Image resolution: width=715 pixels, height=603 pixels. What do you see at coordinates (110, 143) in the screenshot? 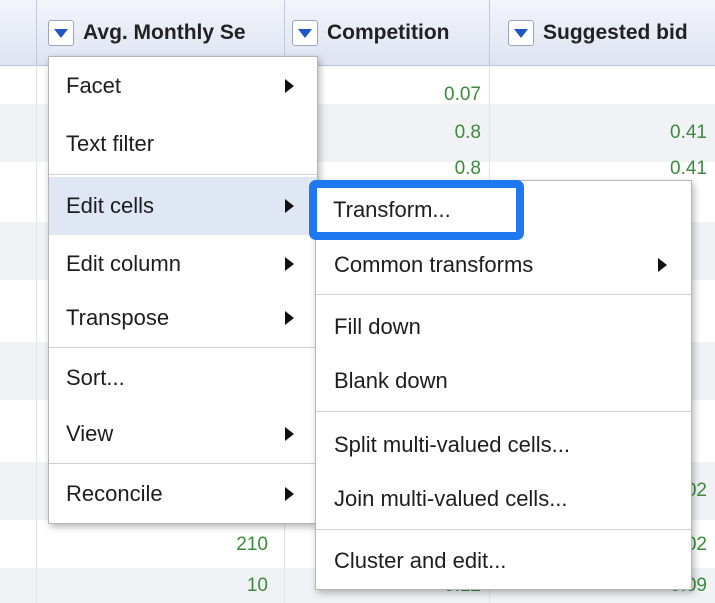
I see `menu-item-label: Text filter` at bounding box center [110, 143].